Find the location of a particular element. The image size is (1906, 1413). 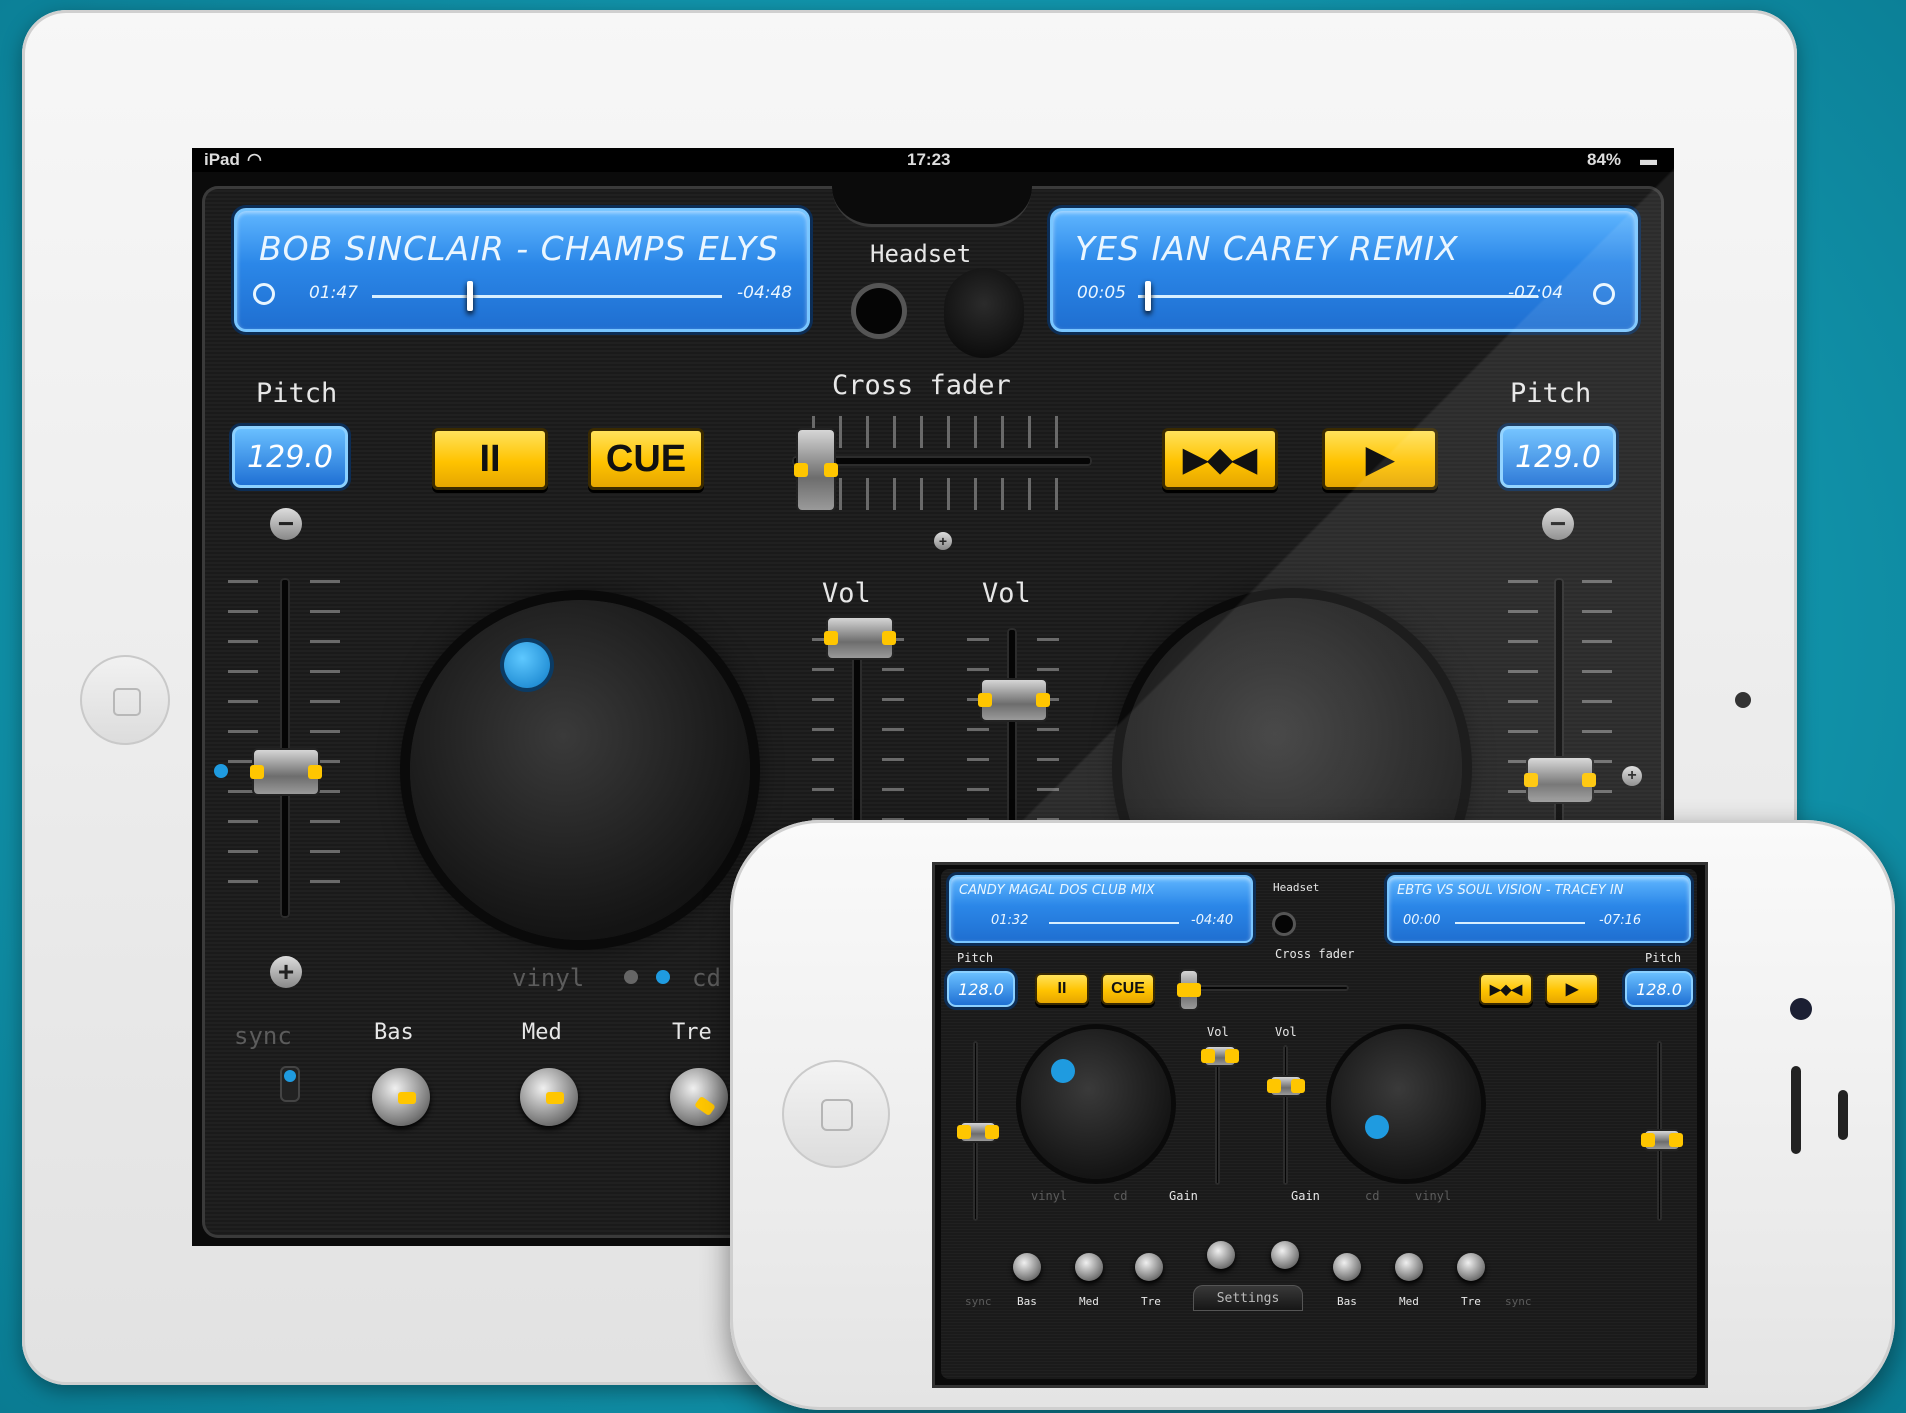

phone-deck-b-remaining: -07:16 is located at coordinates (1620, 920).